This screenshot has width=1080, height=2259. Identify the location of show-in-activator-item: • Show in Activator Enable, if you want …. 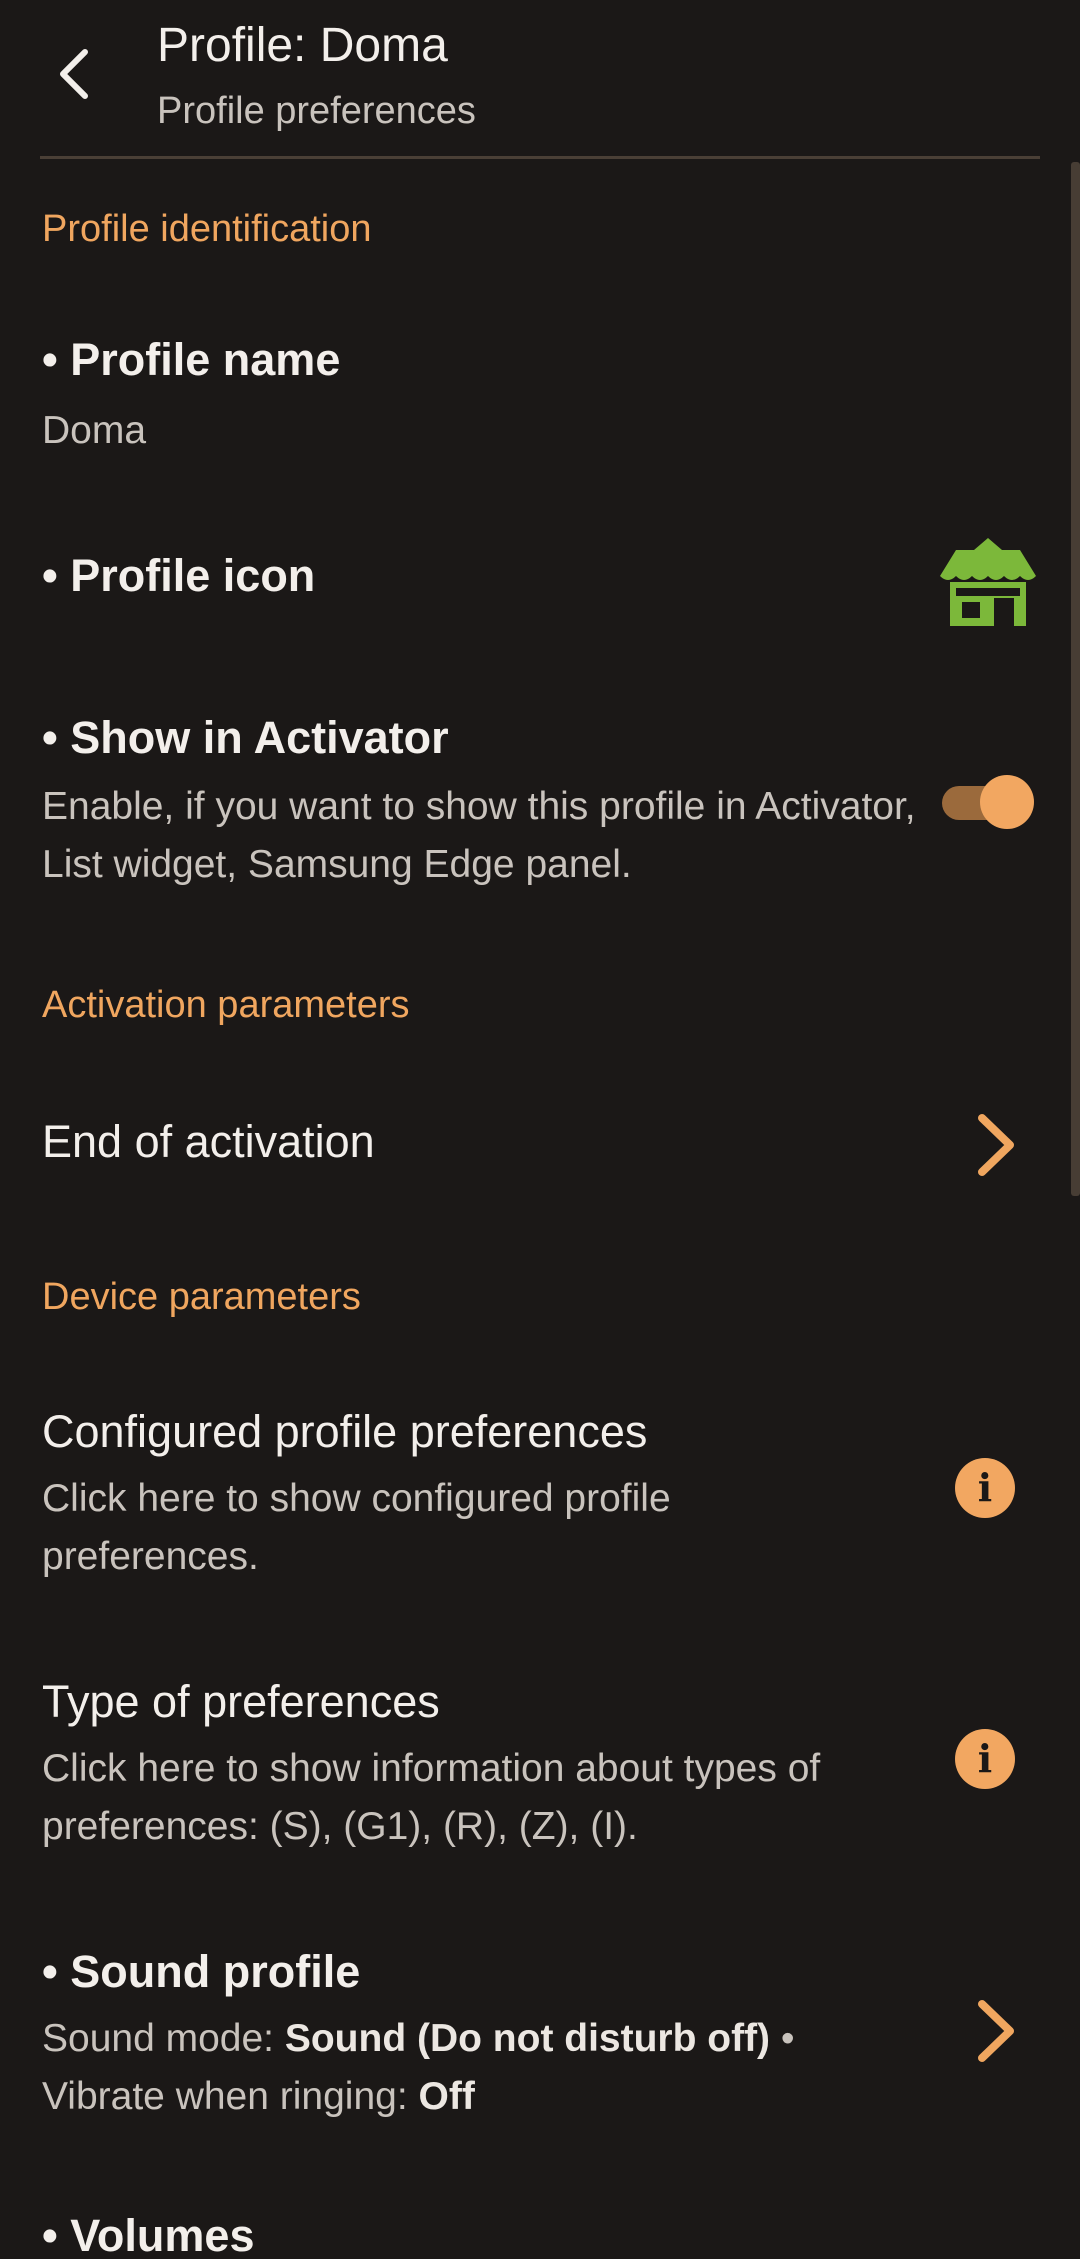
(520, 796).